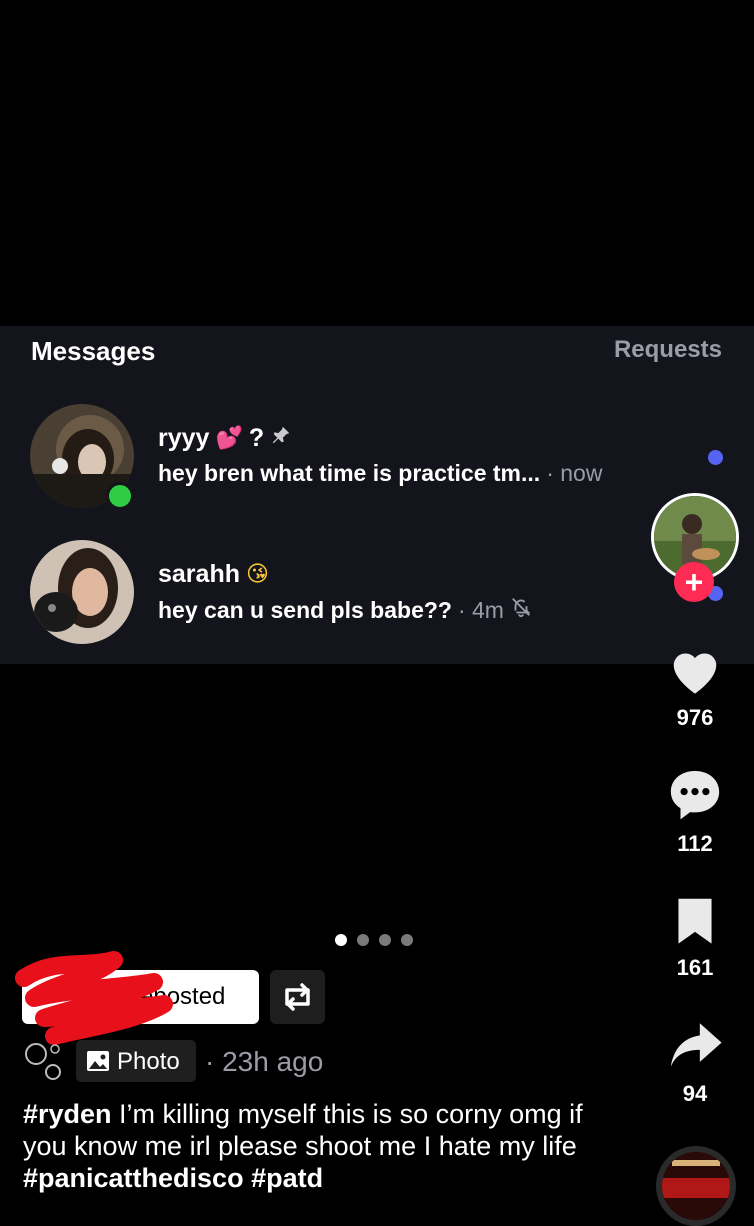 This screenshot has height=1226, width=754. What do you see at coordinates (98, 1061) in the screenshot?
I see `image-icon` at bounding box center [98, 1061].